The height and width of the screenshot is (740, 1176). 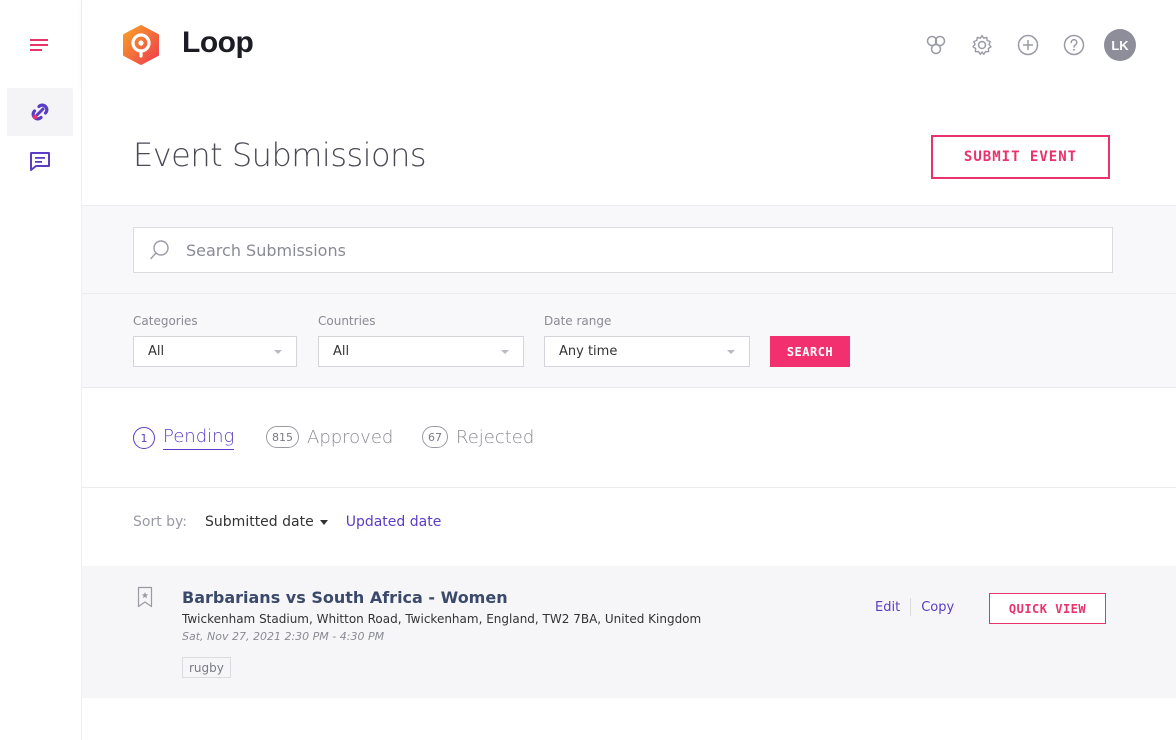 I want to click on plus-circle-icon, so click(x=1028, y=45).